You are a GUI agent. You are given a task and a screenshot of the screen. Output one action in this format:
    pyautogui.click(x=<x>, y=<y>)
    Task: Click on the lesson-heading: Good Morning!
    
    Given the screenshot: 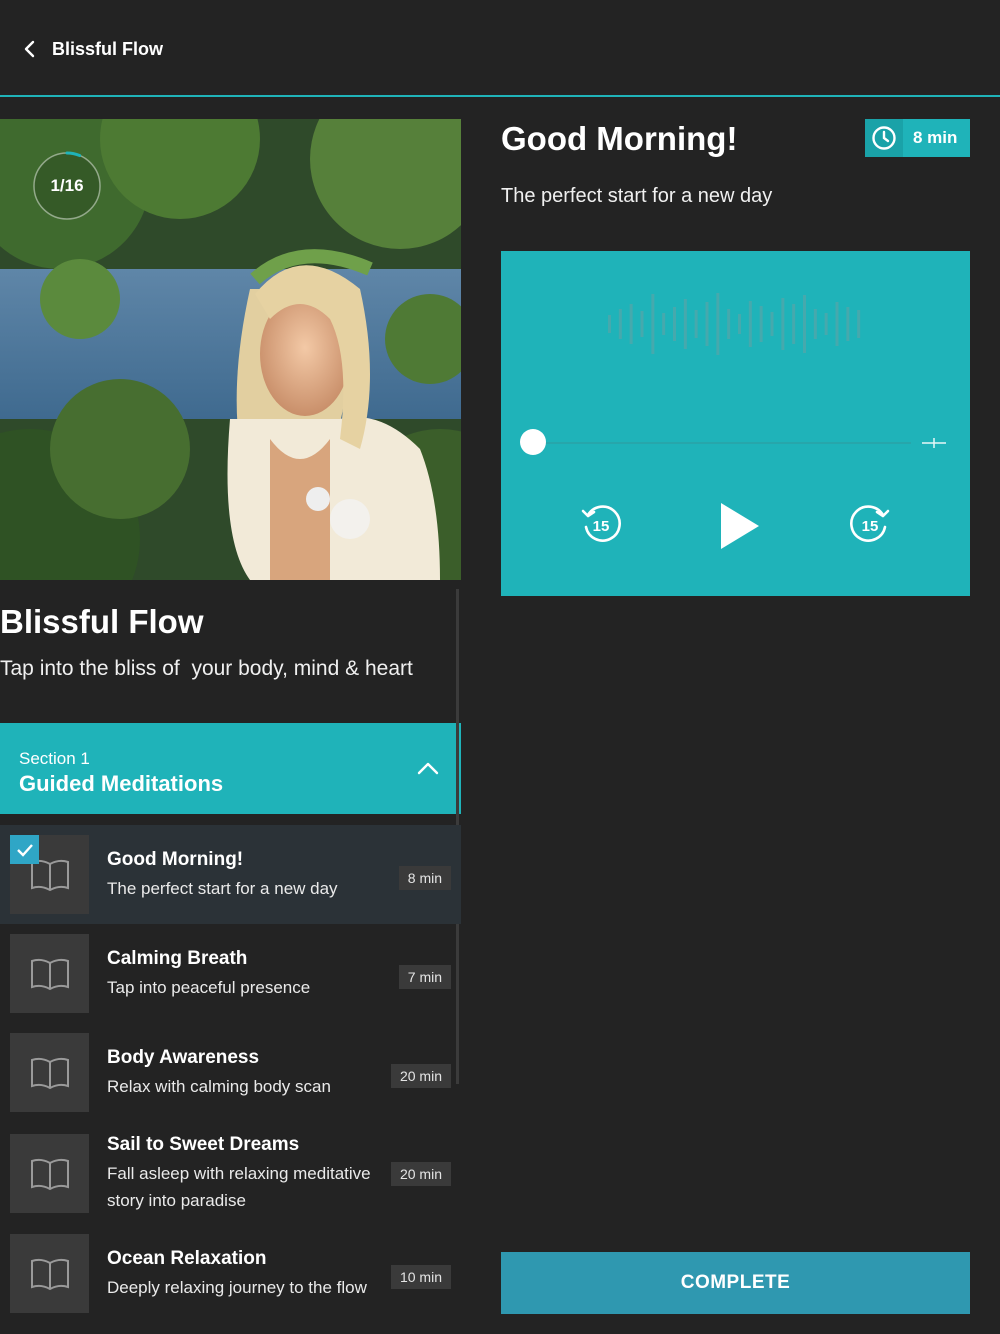 What is the action you would take?
    pyautogui.click(x=619, y=138)
    